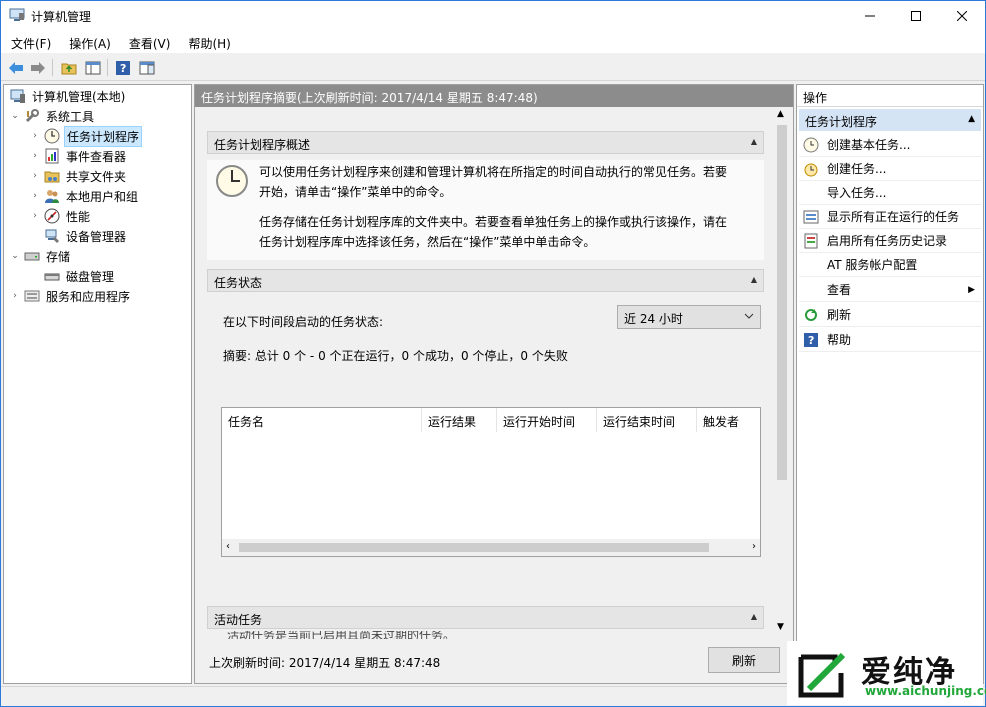 The width and height of the screenshot is (986, 707). I want to click on window-title: 计算机管理, so click(61, 17).